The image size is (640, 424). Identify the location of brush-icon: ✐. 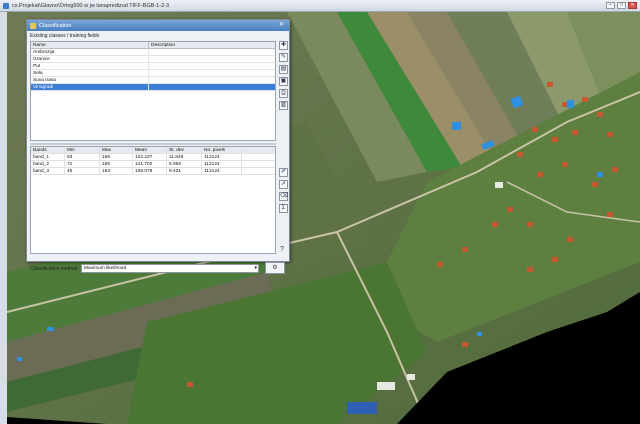
(283, 172).